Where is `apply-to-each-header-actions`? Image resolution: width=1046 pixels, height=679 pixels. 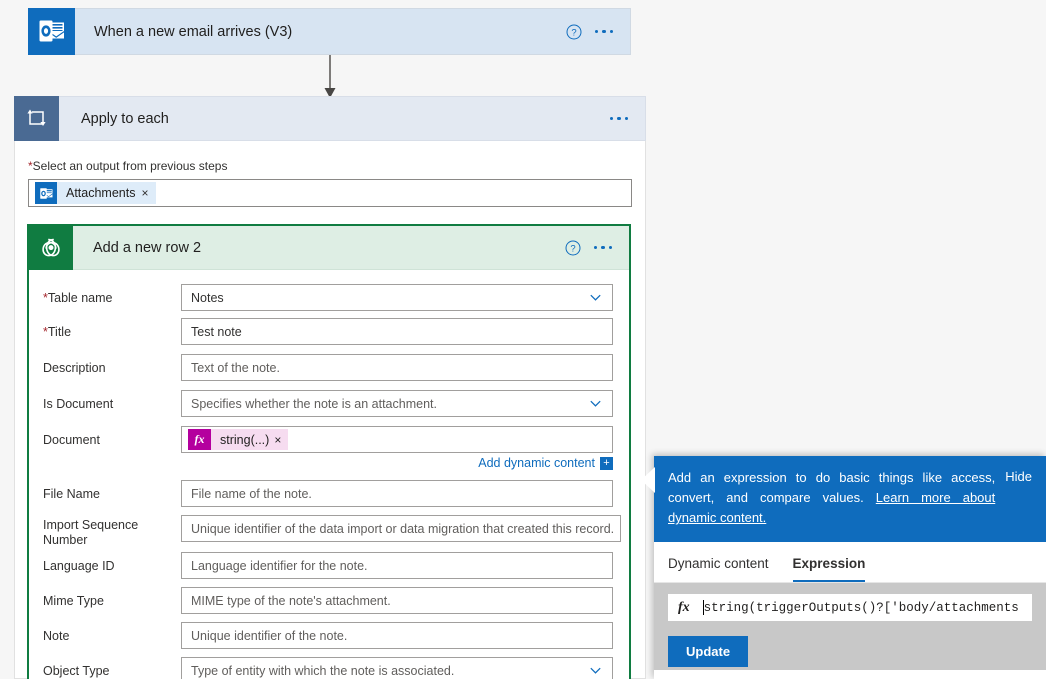
apply-to-each-header-actions is located at coordinates (627, 118).